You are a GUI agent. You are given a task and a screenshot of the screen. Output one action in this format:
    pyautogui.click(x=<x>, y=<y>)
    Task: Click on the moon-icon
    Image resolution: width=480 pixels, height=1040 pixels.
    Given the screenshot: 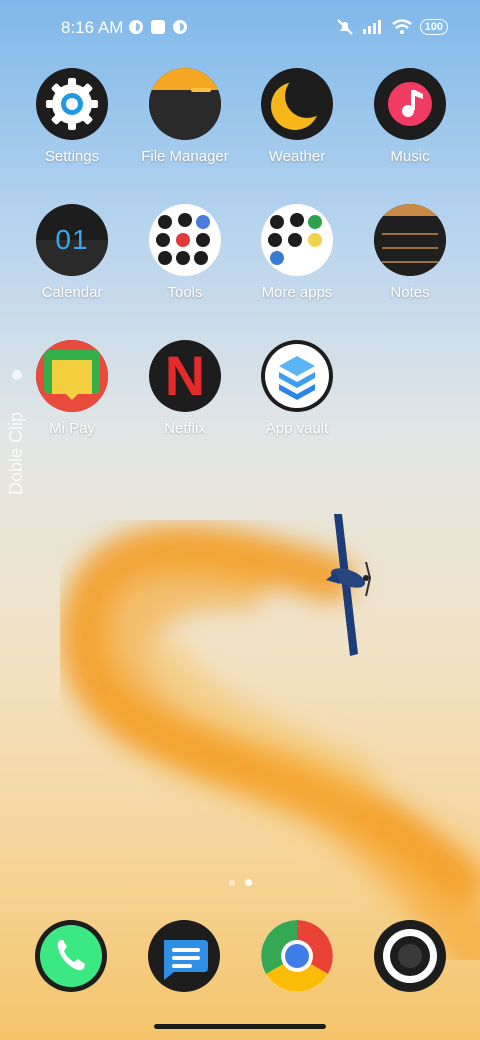 What is the action you would take?
    pyautogui.click(x=297, y=104)
    